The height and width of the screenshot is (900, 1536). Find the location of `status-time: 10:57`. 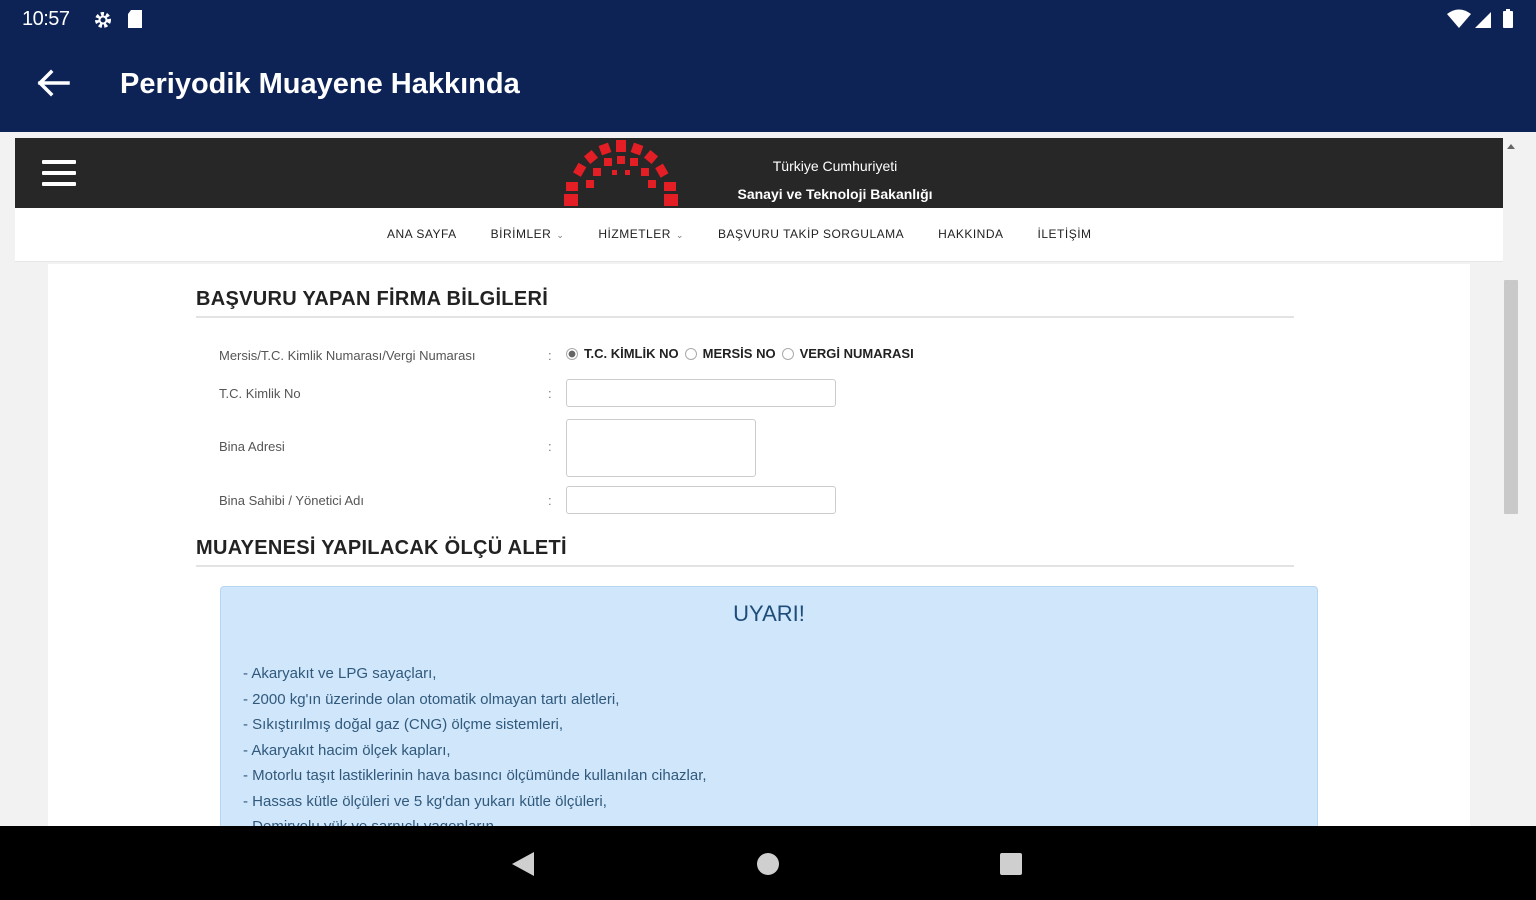

status-time: 10:57 is located at coordinates (46, 19).